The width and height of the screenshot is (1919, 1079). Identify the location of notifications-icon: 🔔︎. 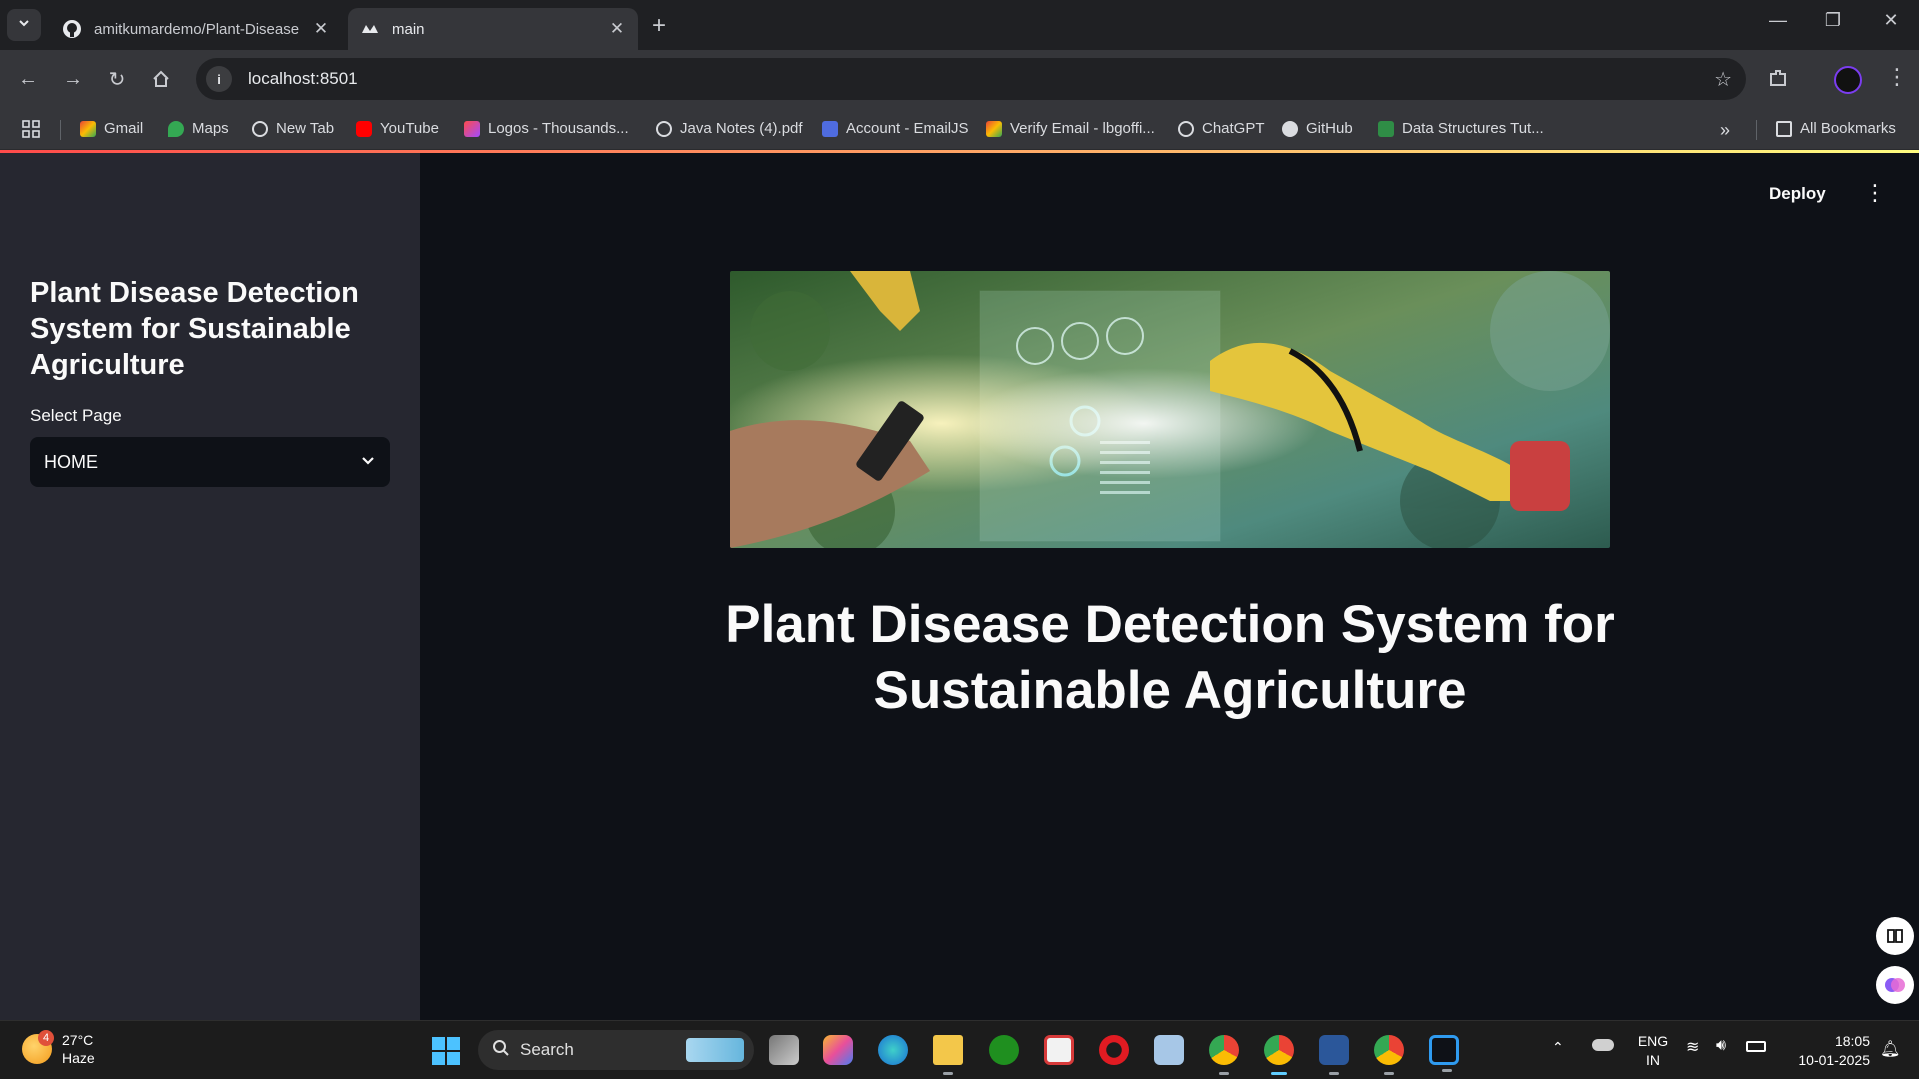
(1890, 1049).